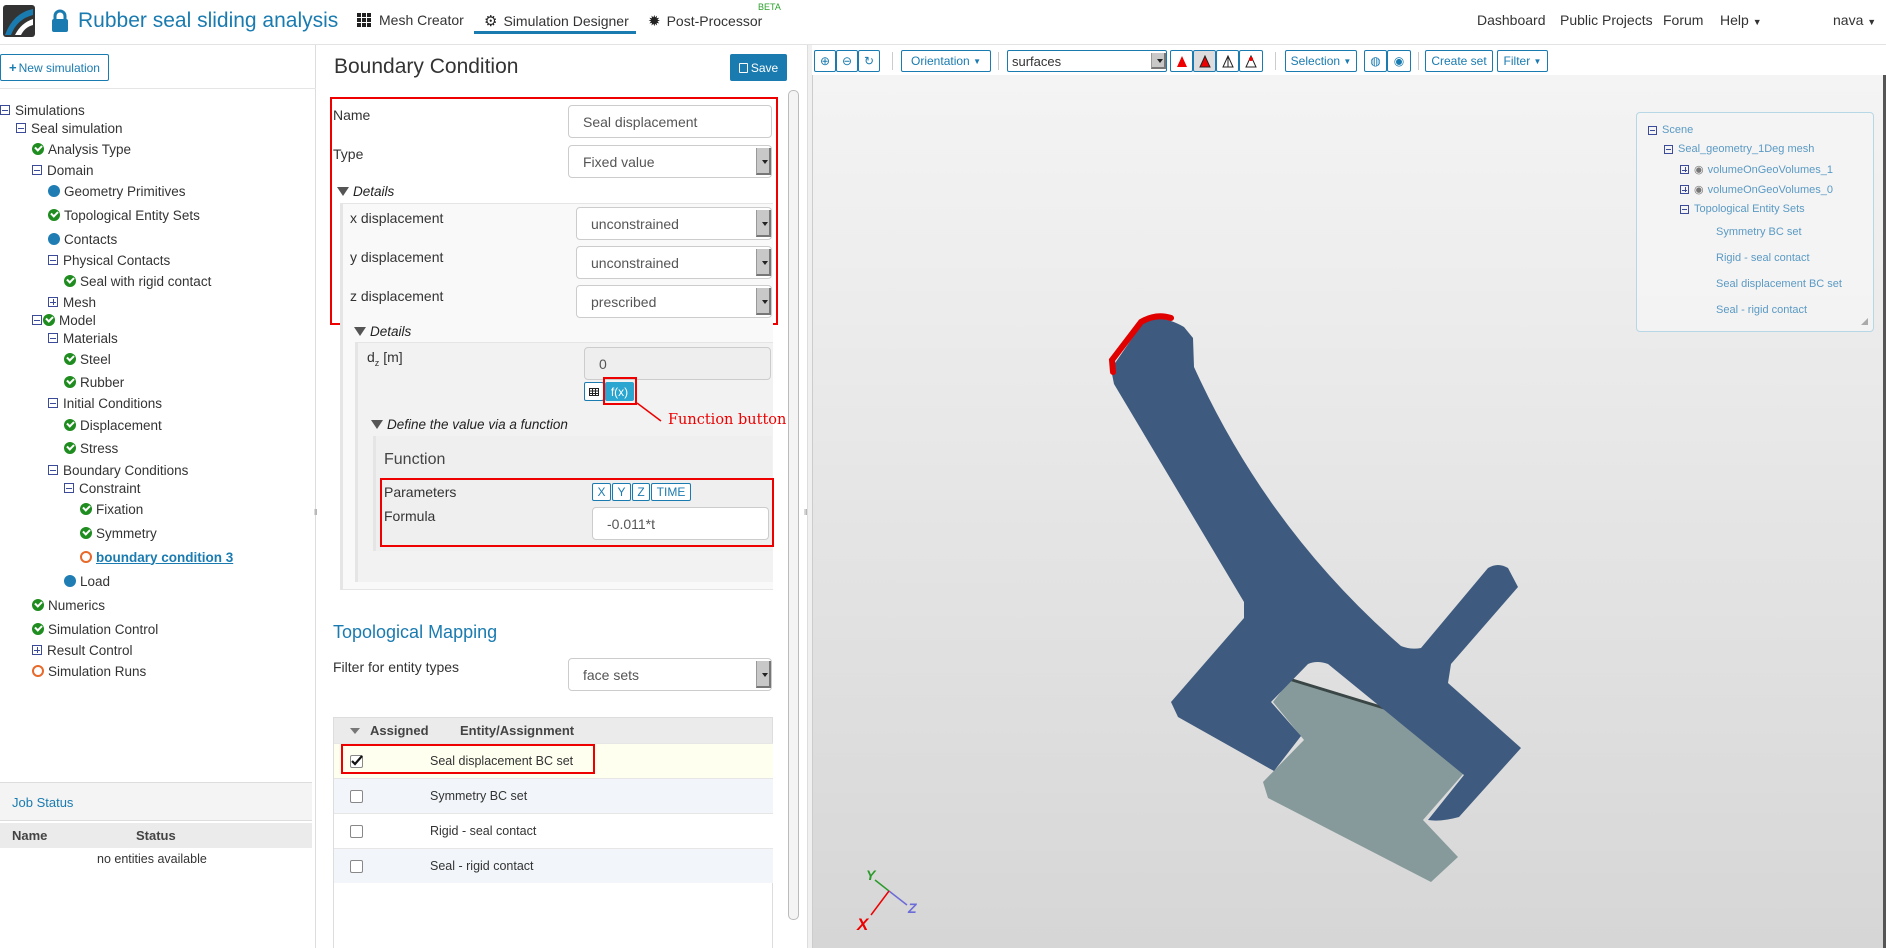 Image resolution: width=1886 pixels, height=948 pixels. Describe the element at coordinates (1746, 149) in the screenshot. I see `scene-mesh-label: Seal_geometry_1Deg mesh` at that location.